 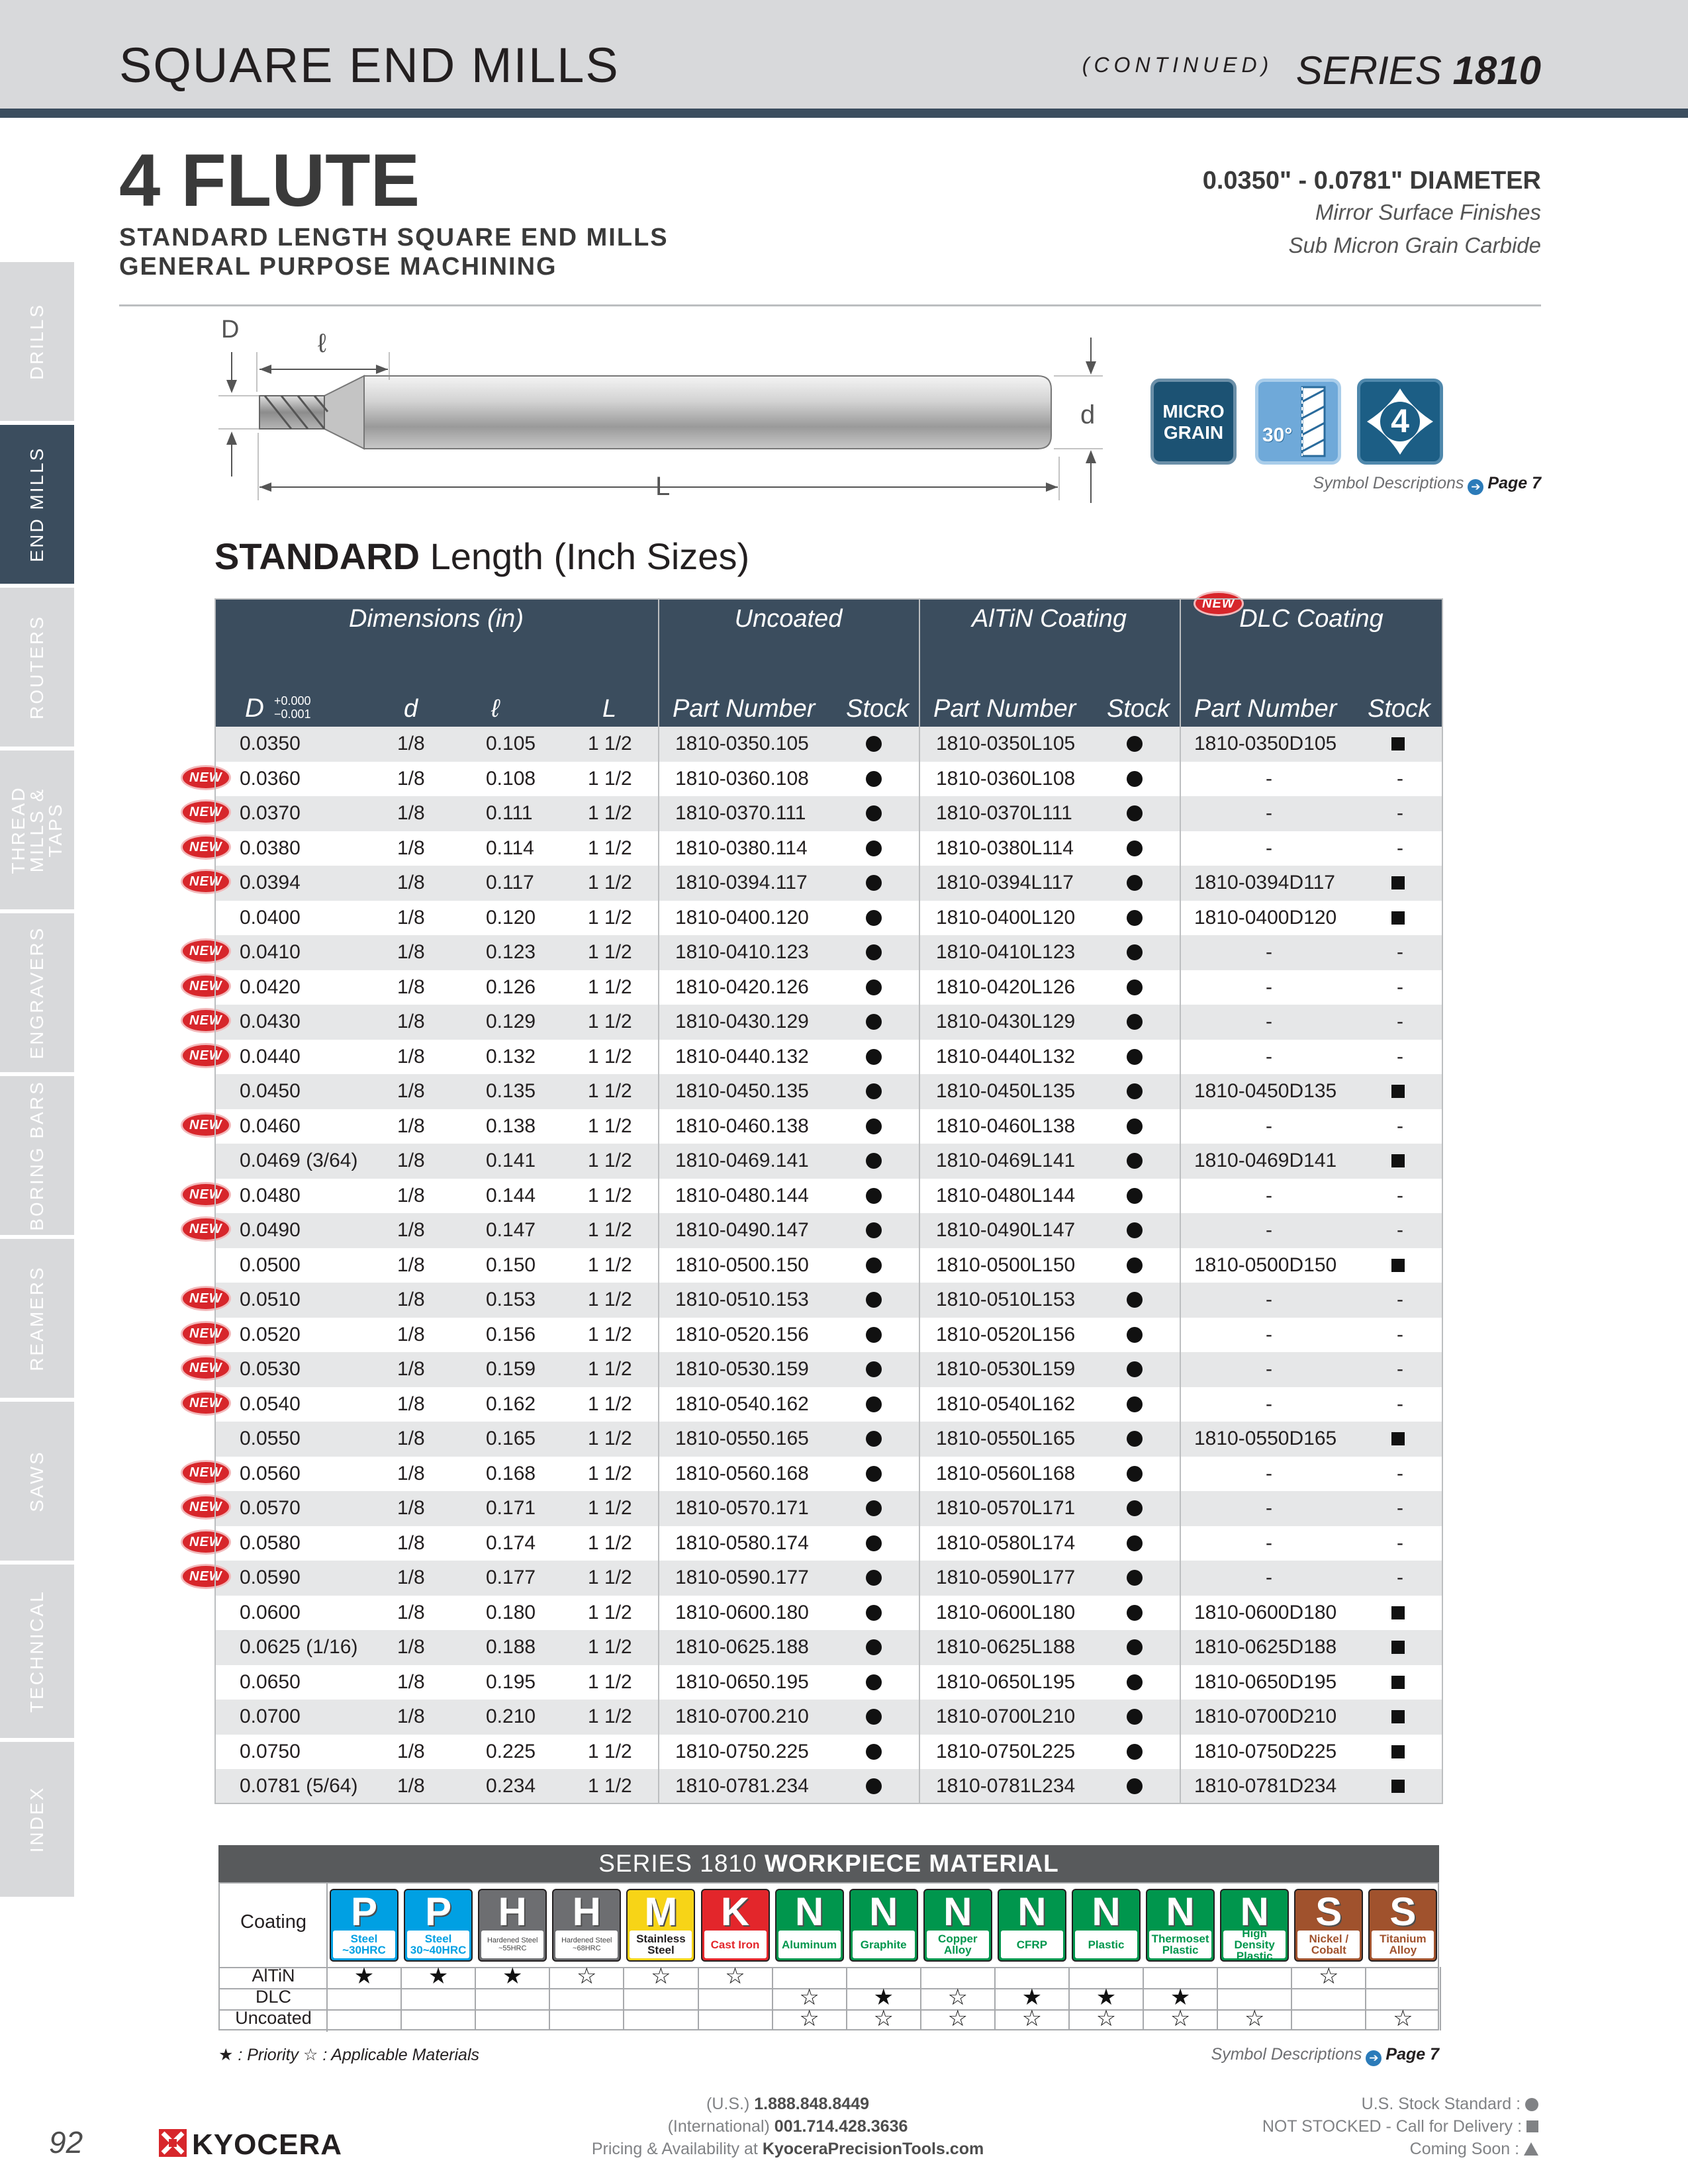 I want to click on material-name: Nickel / Cobalt, so click(x=1328, y=1945).